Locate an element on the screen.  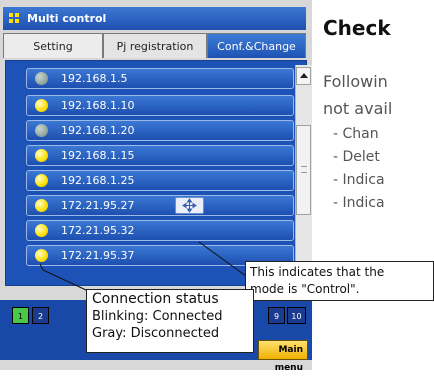
window-title: Multi control is located at coordinates (67, 18).